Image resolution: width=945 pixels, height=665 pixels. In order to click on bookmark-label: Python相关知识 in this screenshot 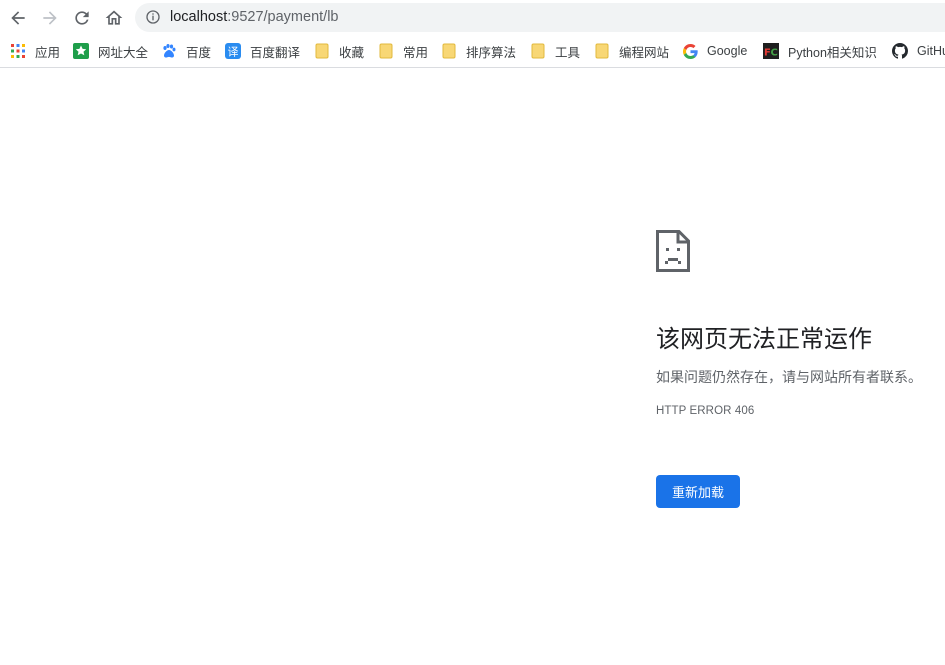, I will do `click(832, 52)`.